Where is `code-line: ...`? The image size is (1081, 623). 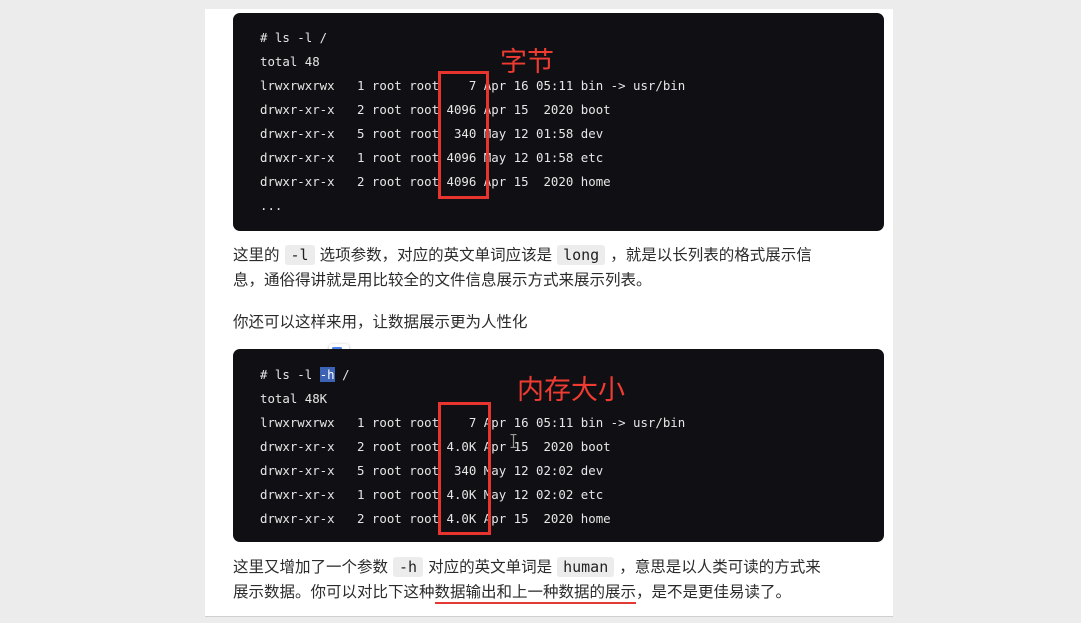 code-line: ... is located at coordinates (271, 205).